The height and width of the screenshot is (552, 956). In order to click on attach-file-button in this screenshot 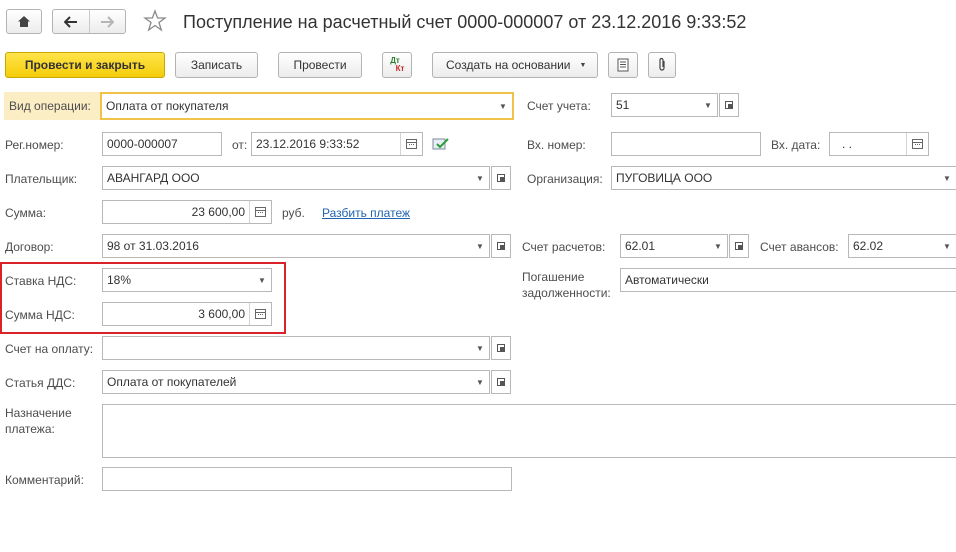, I will do `click(662, 65)`.